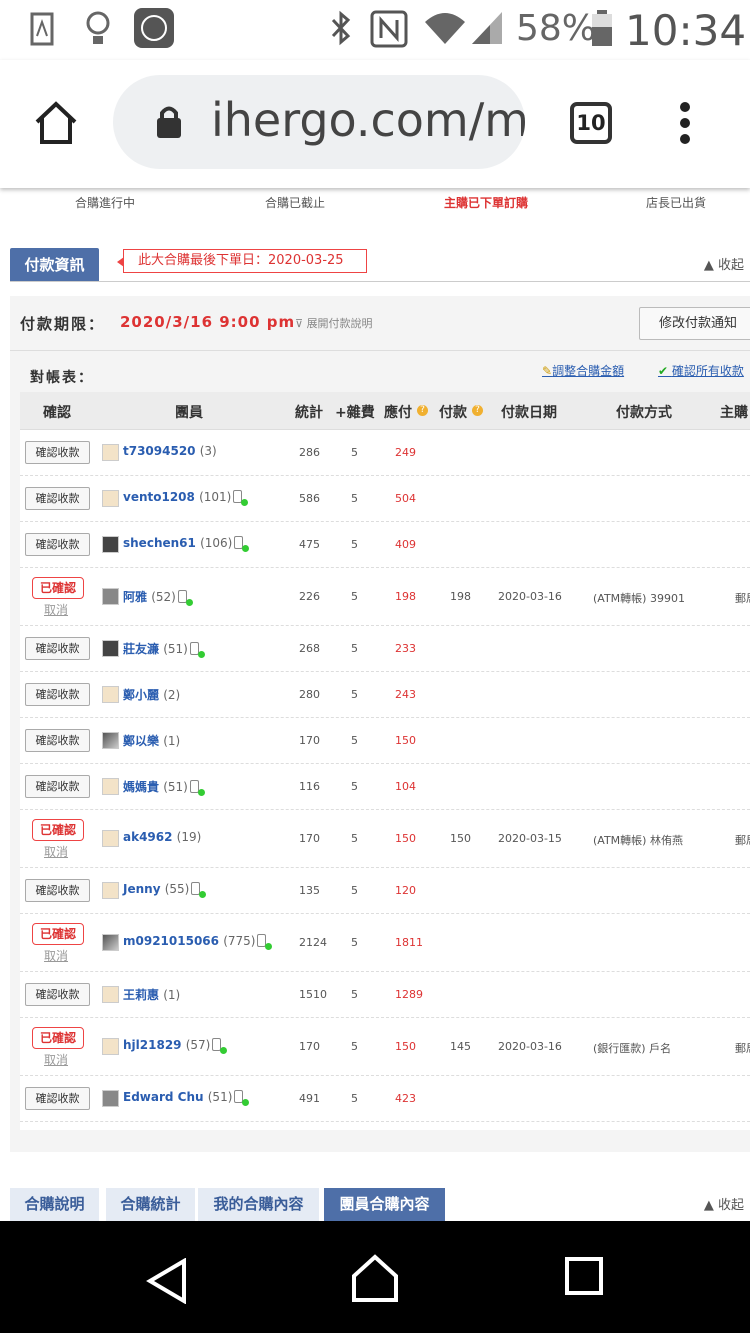 This screenshot has height=1333, width=750. What do you see at coordinates (164, 649) in the screenshot?
I see `member-name-link: 莊友濂 (51)` at bounding box center [164, 649].